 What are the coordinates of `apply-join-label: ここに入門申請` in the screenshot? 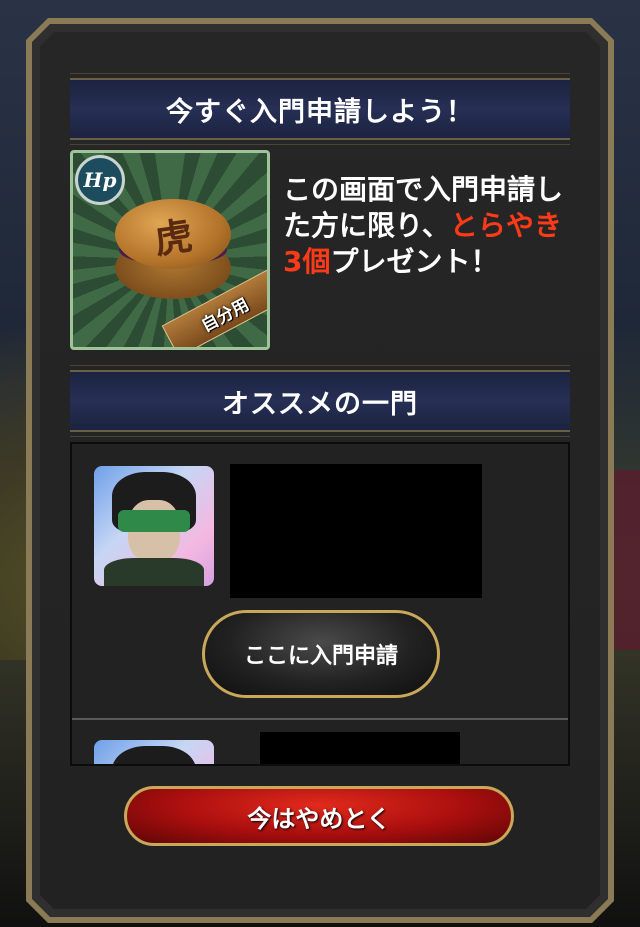 It's located at (320, 656).